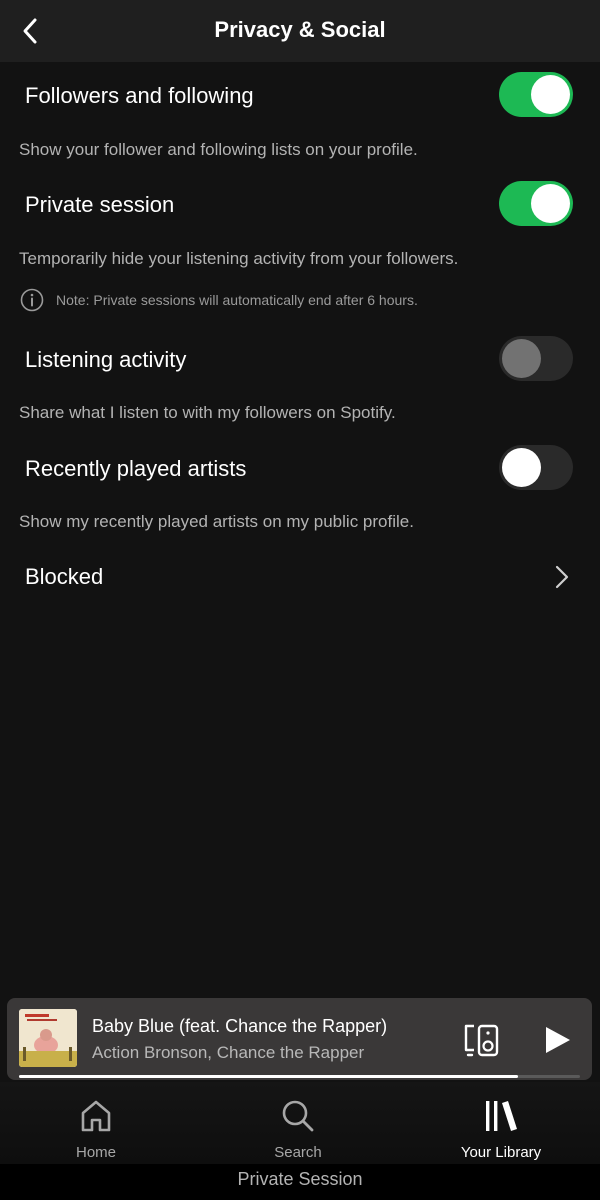 The image size is (600, 1200). I want to click on blocked-row: Blocked, so click(300, 576).